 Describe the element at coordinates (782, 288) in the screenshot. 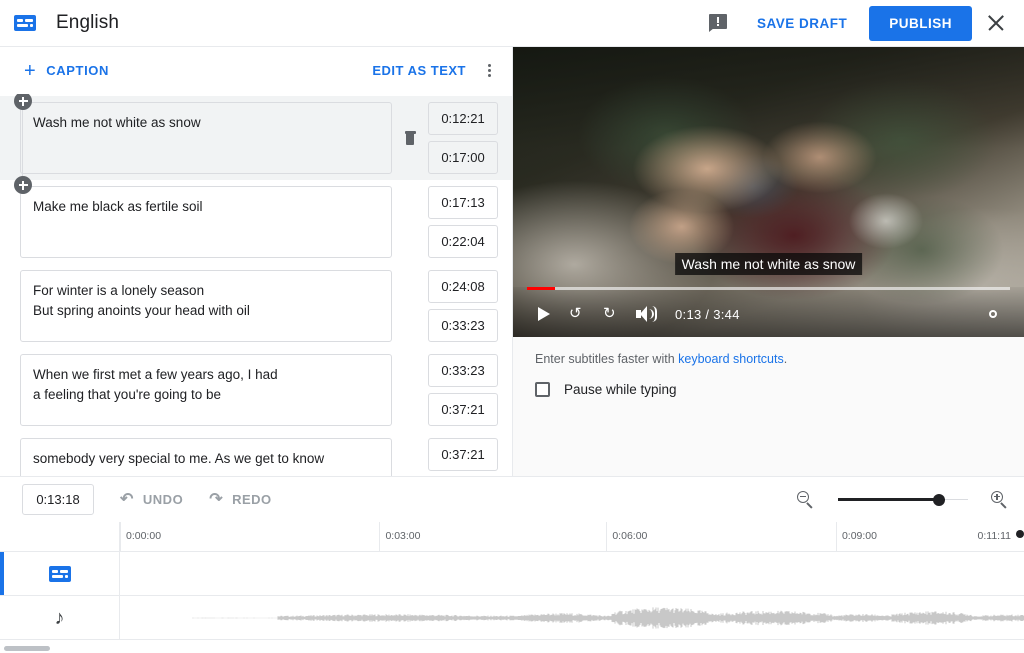

I see `progress-loaded` at that location.